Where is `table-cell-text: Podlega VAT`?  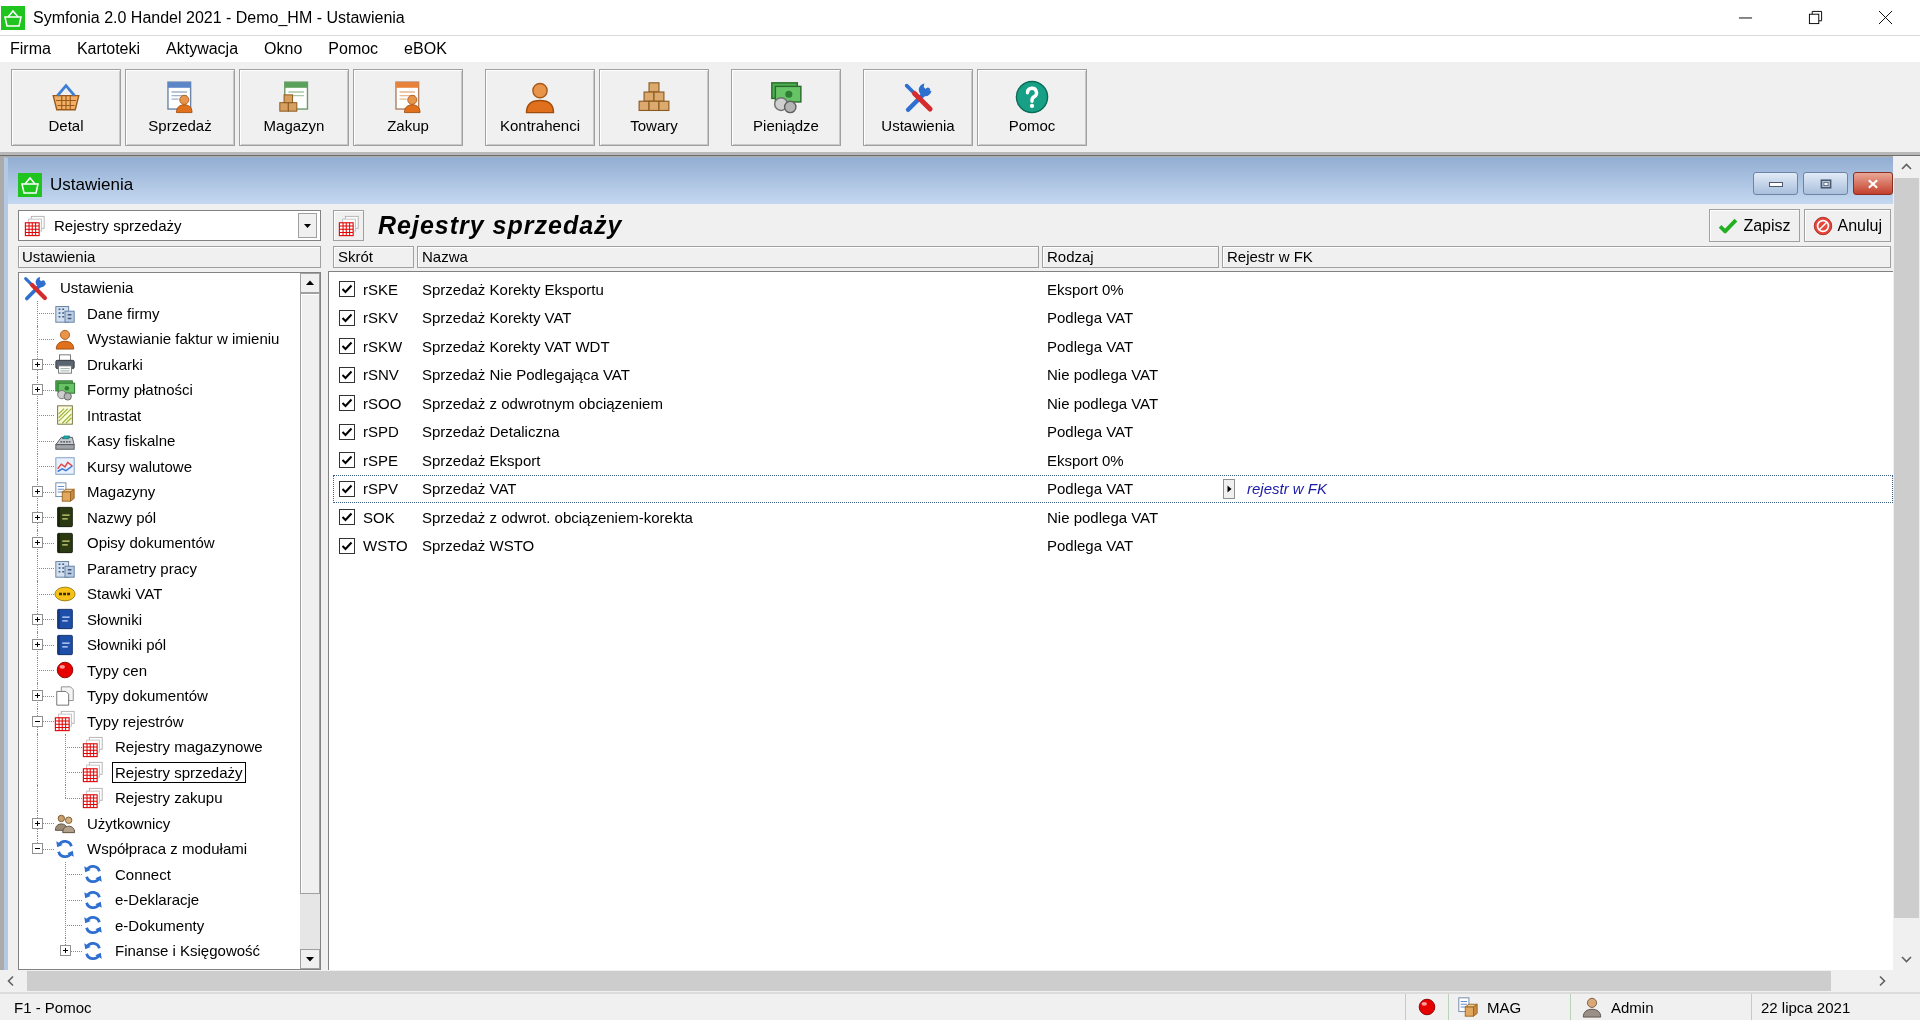
table-cell-text: Podlega VAT is located at coordinates (1090, 546).